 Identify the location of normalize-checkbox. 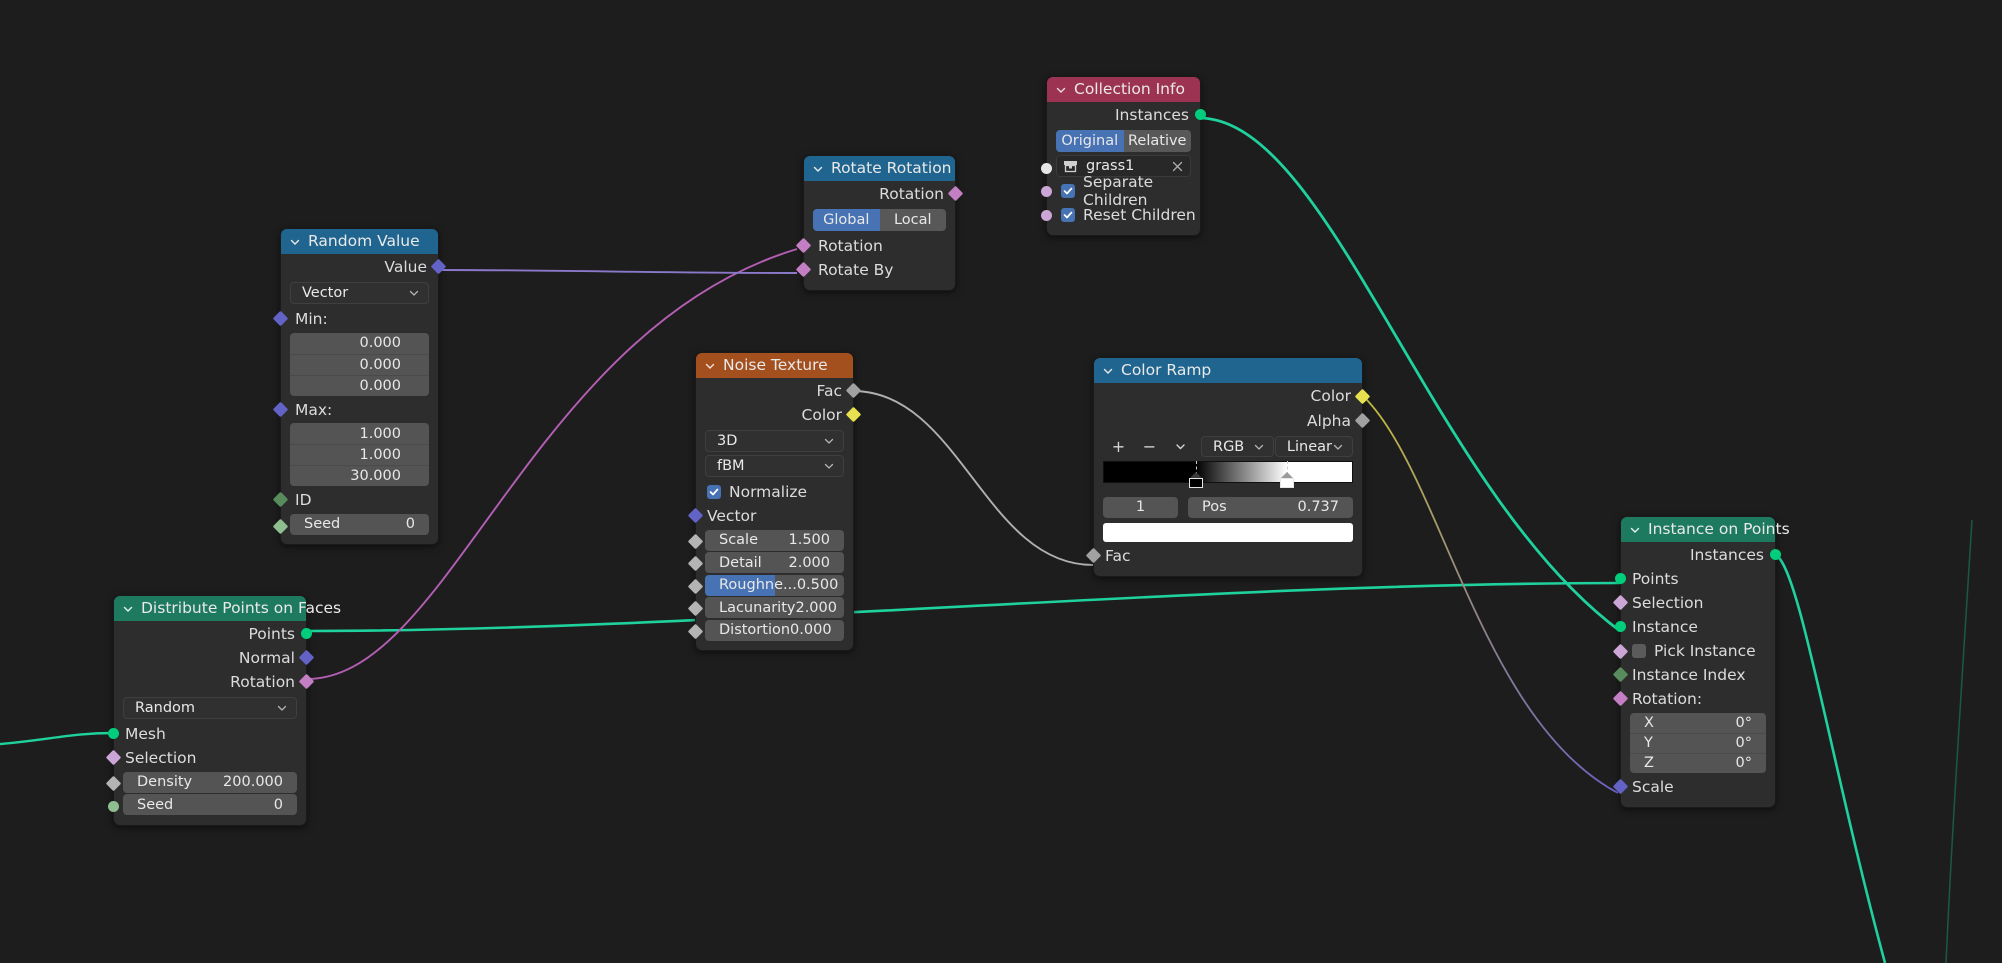
(714, 492).